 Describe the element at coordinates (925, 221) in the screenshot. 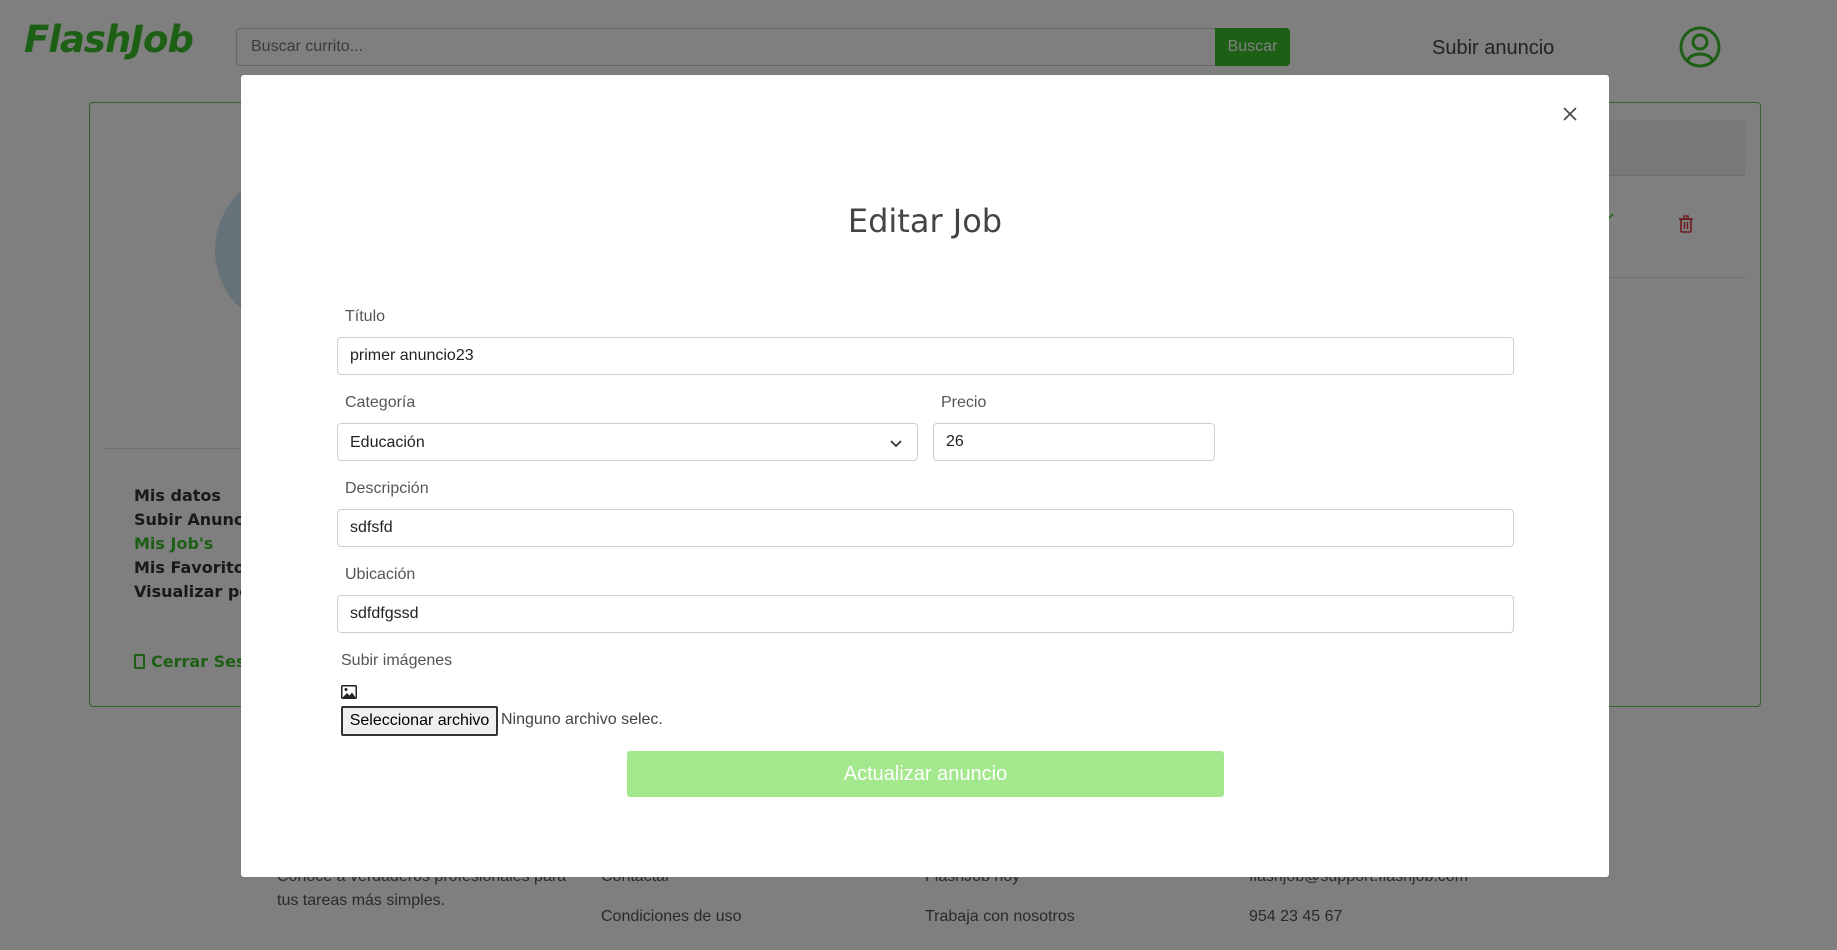

I see `modal-title: Editar Job` at that location.